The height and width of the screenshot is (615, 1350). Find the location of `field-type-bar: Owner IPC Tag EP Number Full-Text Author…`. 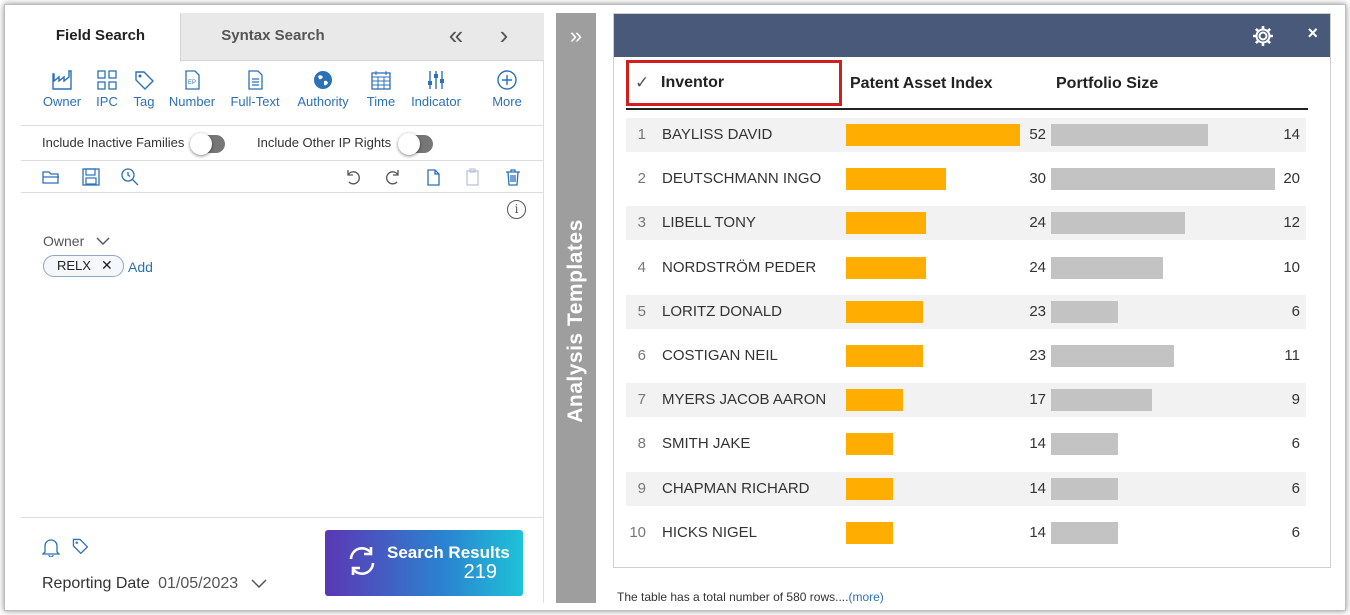

field-type-bar: Owner IPC Tag EP Number Full-Text Author… is located at coordinates (282, 94).